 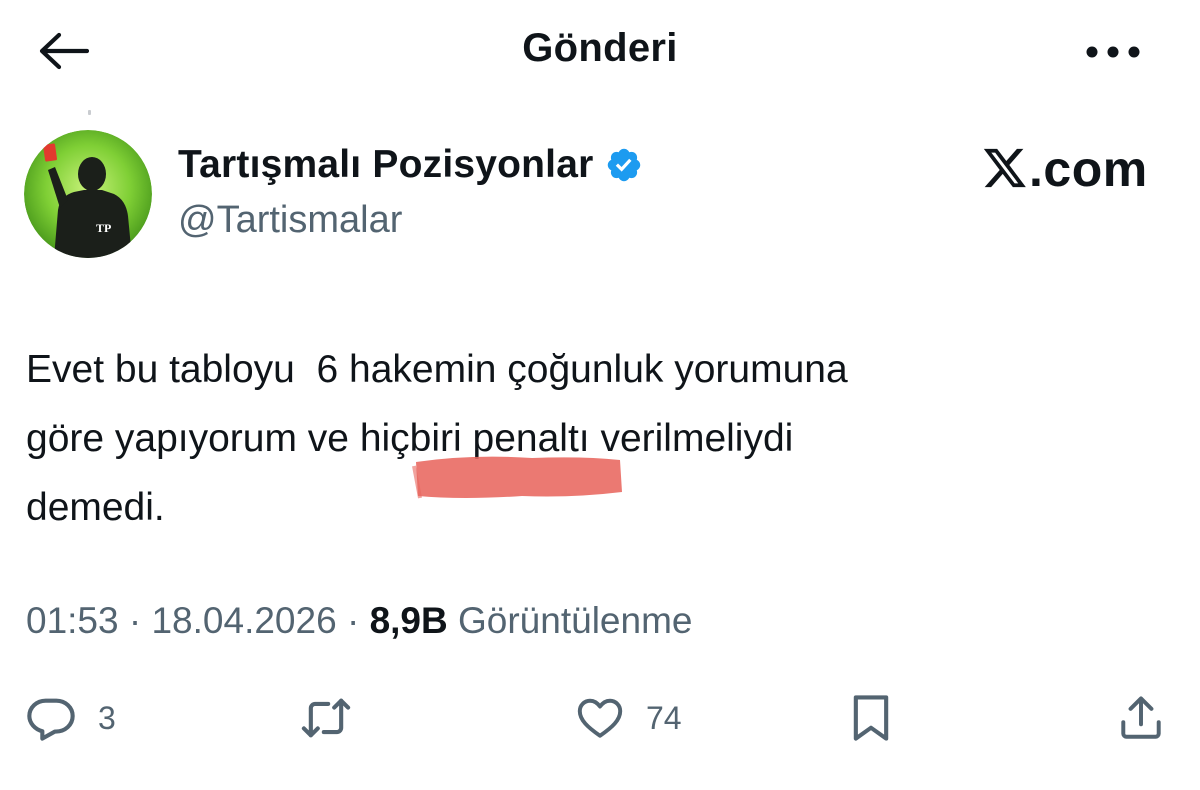 I want to click on verified-badge-icon, so click(x=624, y=165).